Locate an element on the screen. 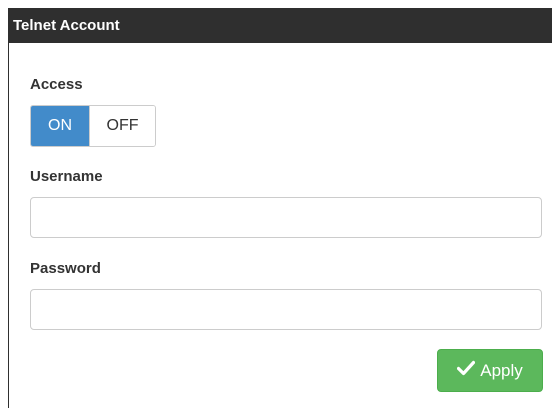  password-input is located at coordinates (286, 309).